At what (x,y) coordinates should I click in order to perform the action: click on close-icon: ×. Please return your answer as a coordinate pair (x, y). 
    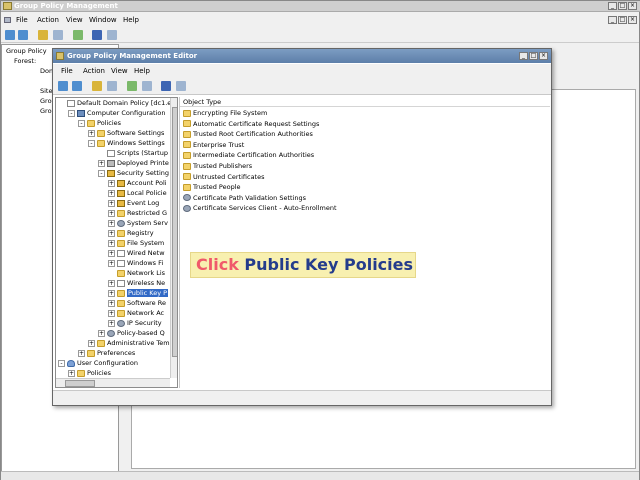
    Looking at the image, I should click on (632, 6).